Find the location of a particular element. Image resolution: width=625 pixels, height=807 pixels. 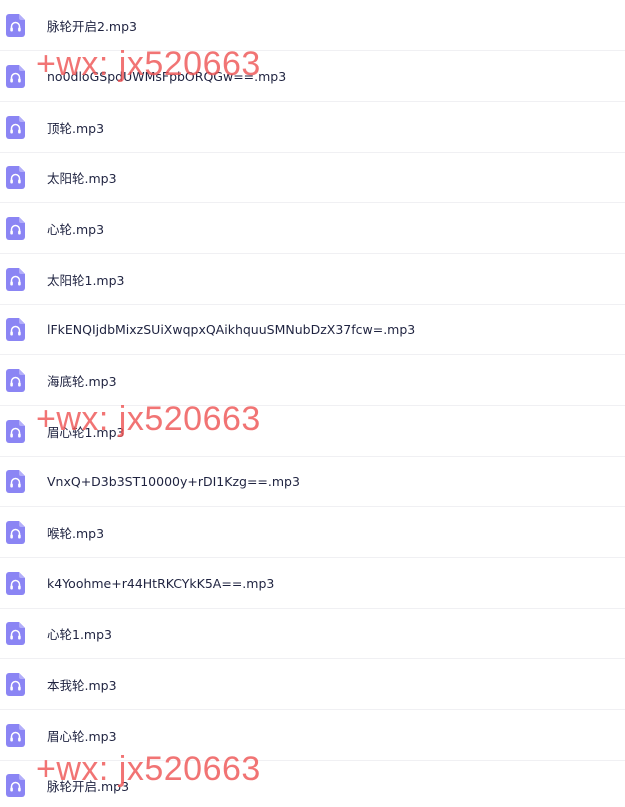

file-row: k4Yoohme+r44HtRKCYkK5A==.mp3 is located at coordinates (312, 583).